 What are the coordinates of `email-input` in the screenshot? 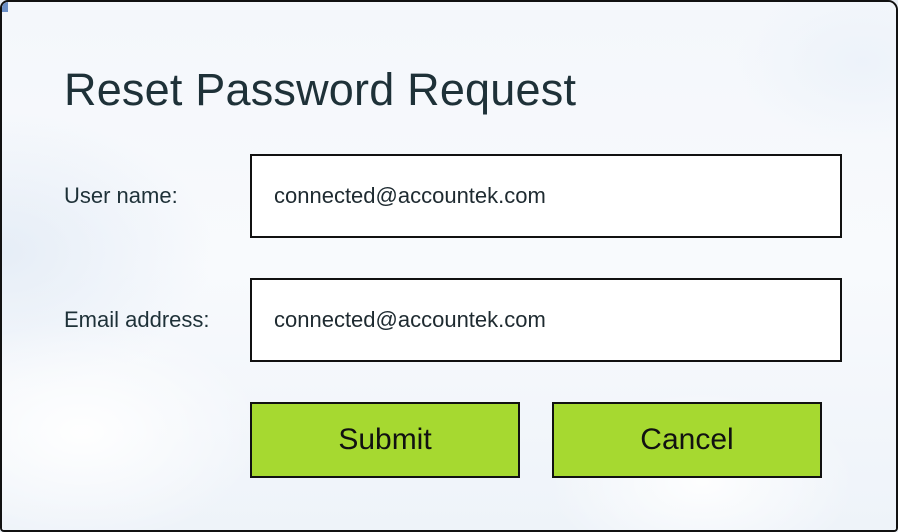 It's located at (546, 320).